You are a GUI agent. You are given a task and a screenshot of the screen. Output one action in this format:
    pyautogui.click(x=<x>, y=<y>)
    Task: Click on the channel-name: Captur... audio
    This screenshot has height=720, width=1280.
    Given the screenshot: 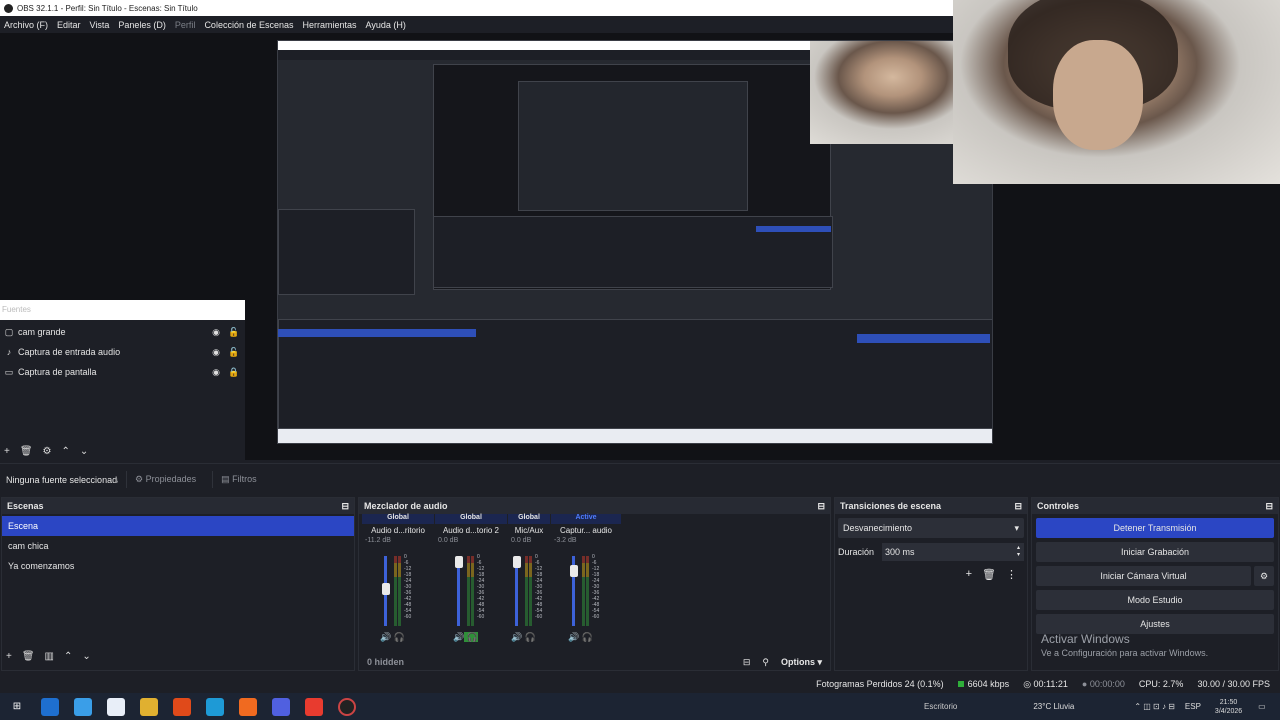 What is the action you would take?
    pyautogui.click(x=586, y=530)
    